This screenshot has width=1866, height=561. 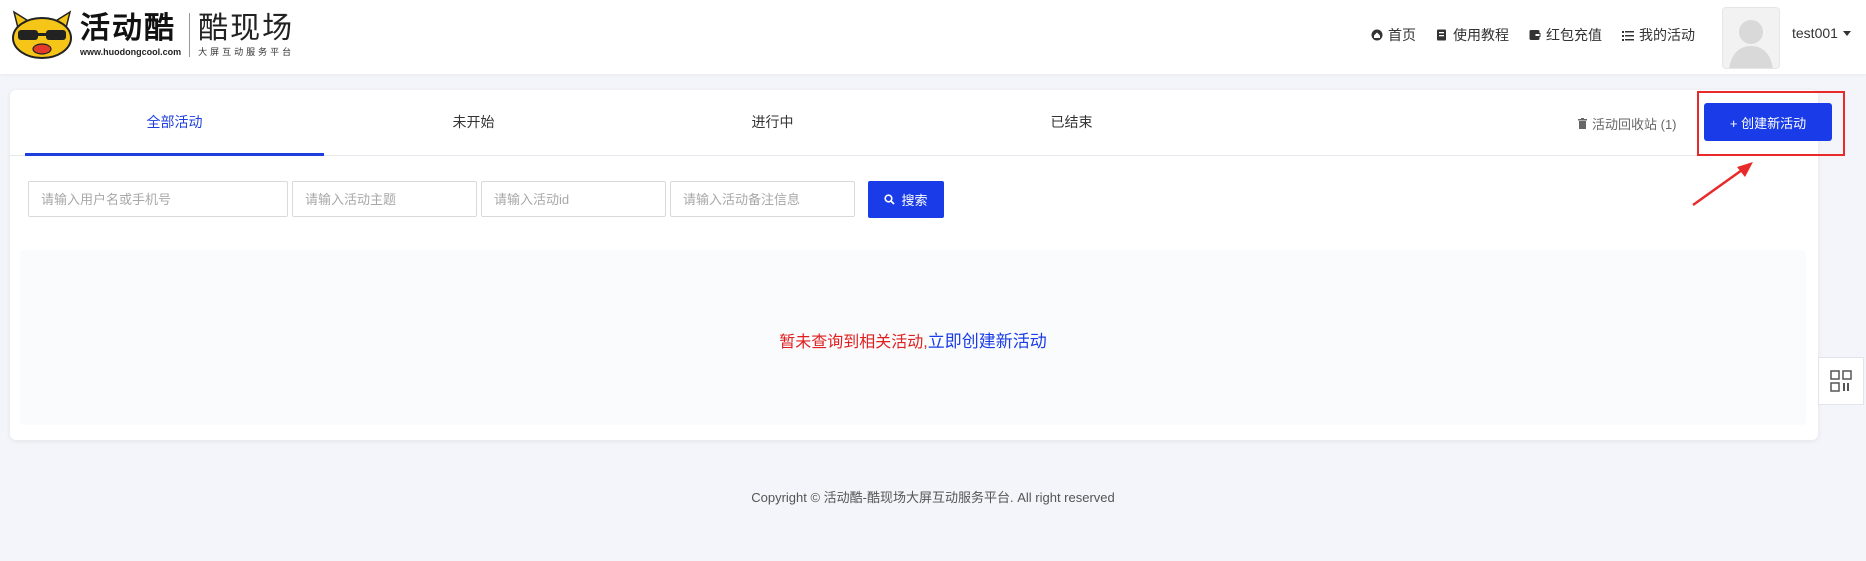 What do you see at coordinates (1376, 35) in the screenshot?
I see `home-icon` at bounding box center [1376, 35].